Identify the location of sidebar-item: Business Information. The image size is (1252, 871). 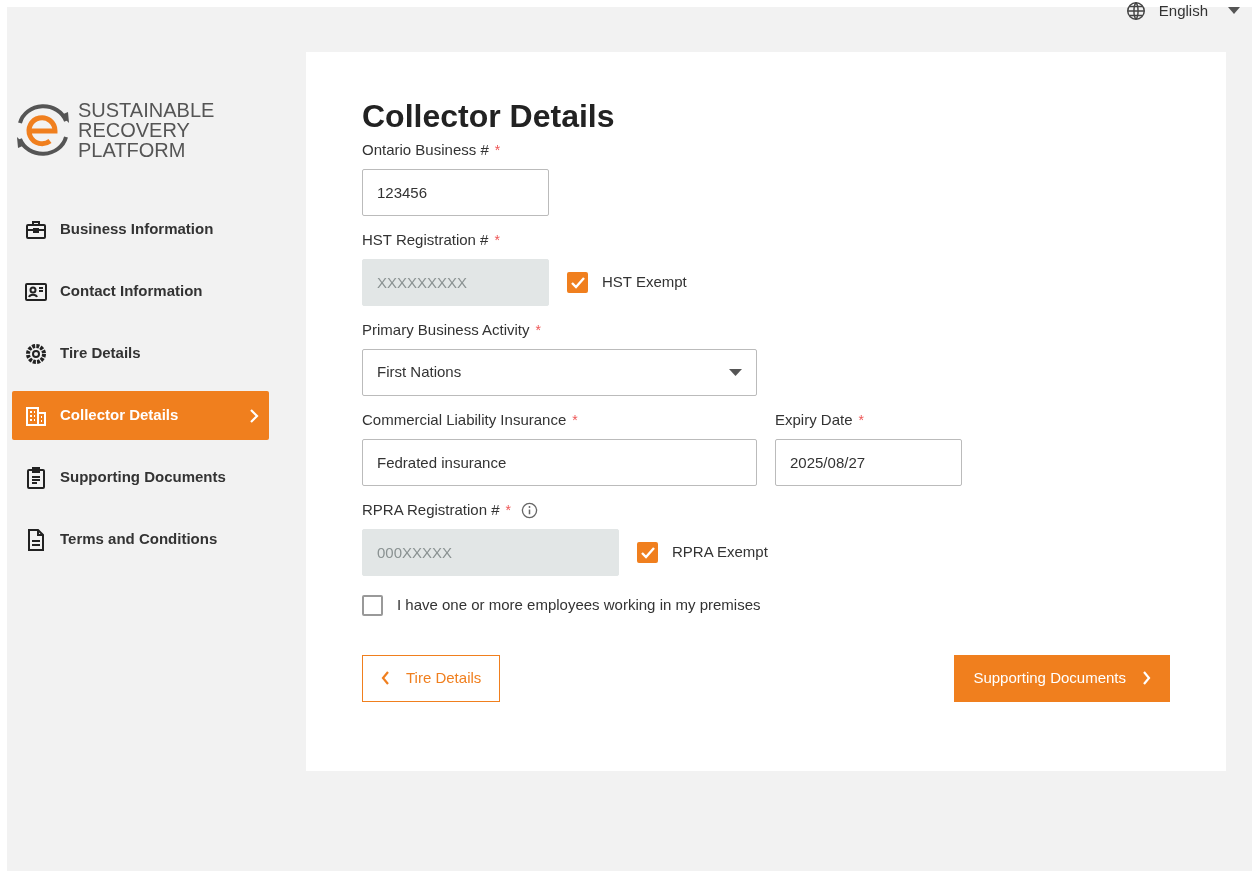
(140, 229).